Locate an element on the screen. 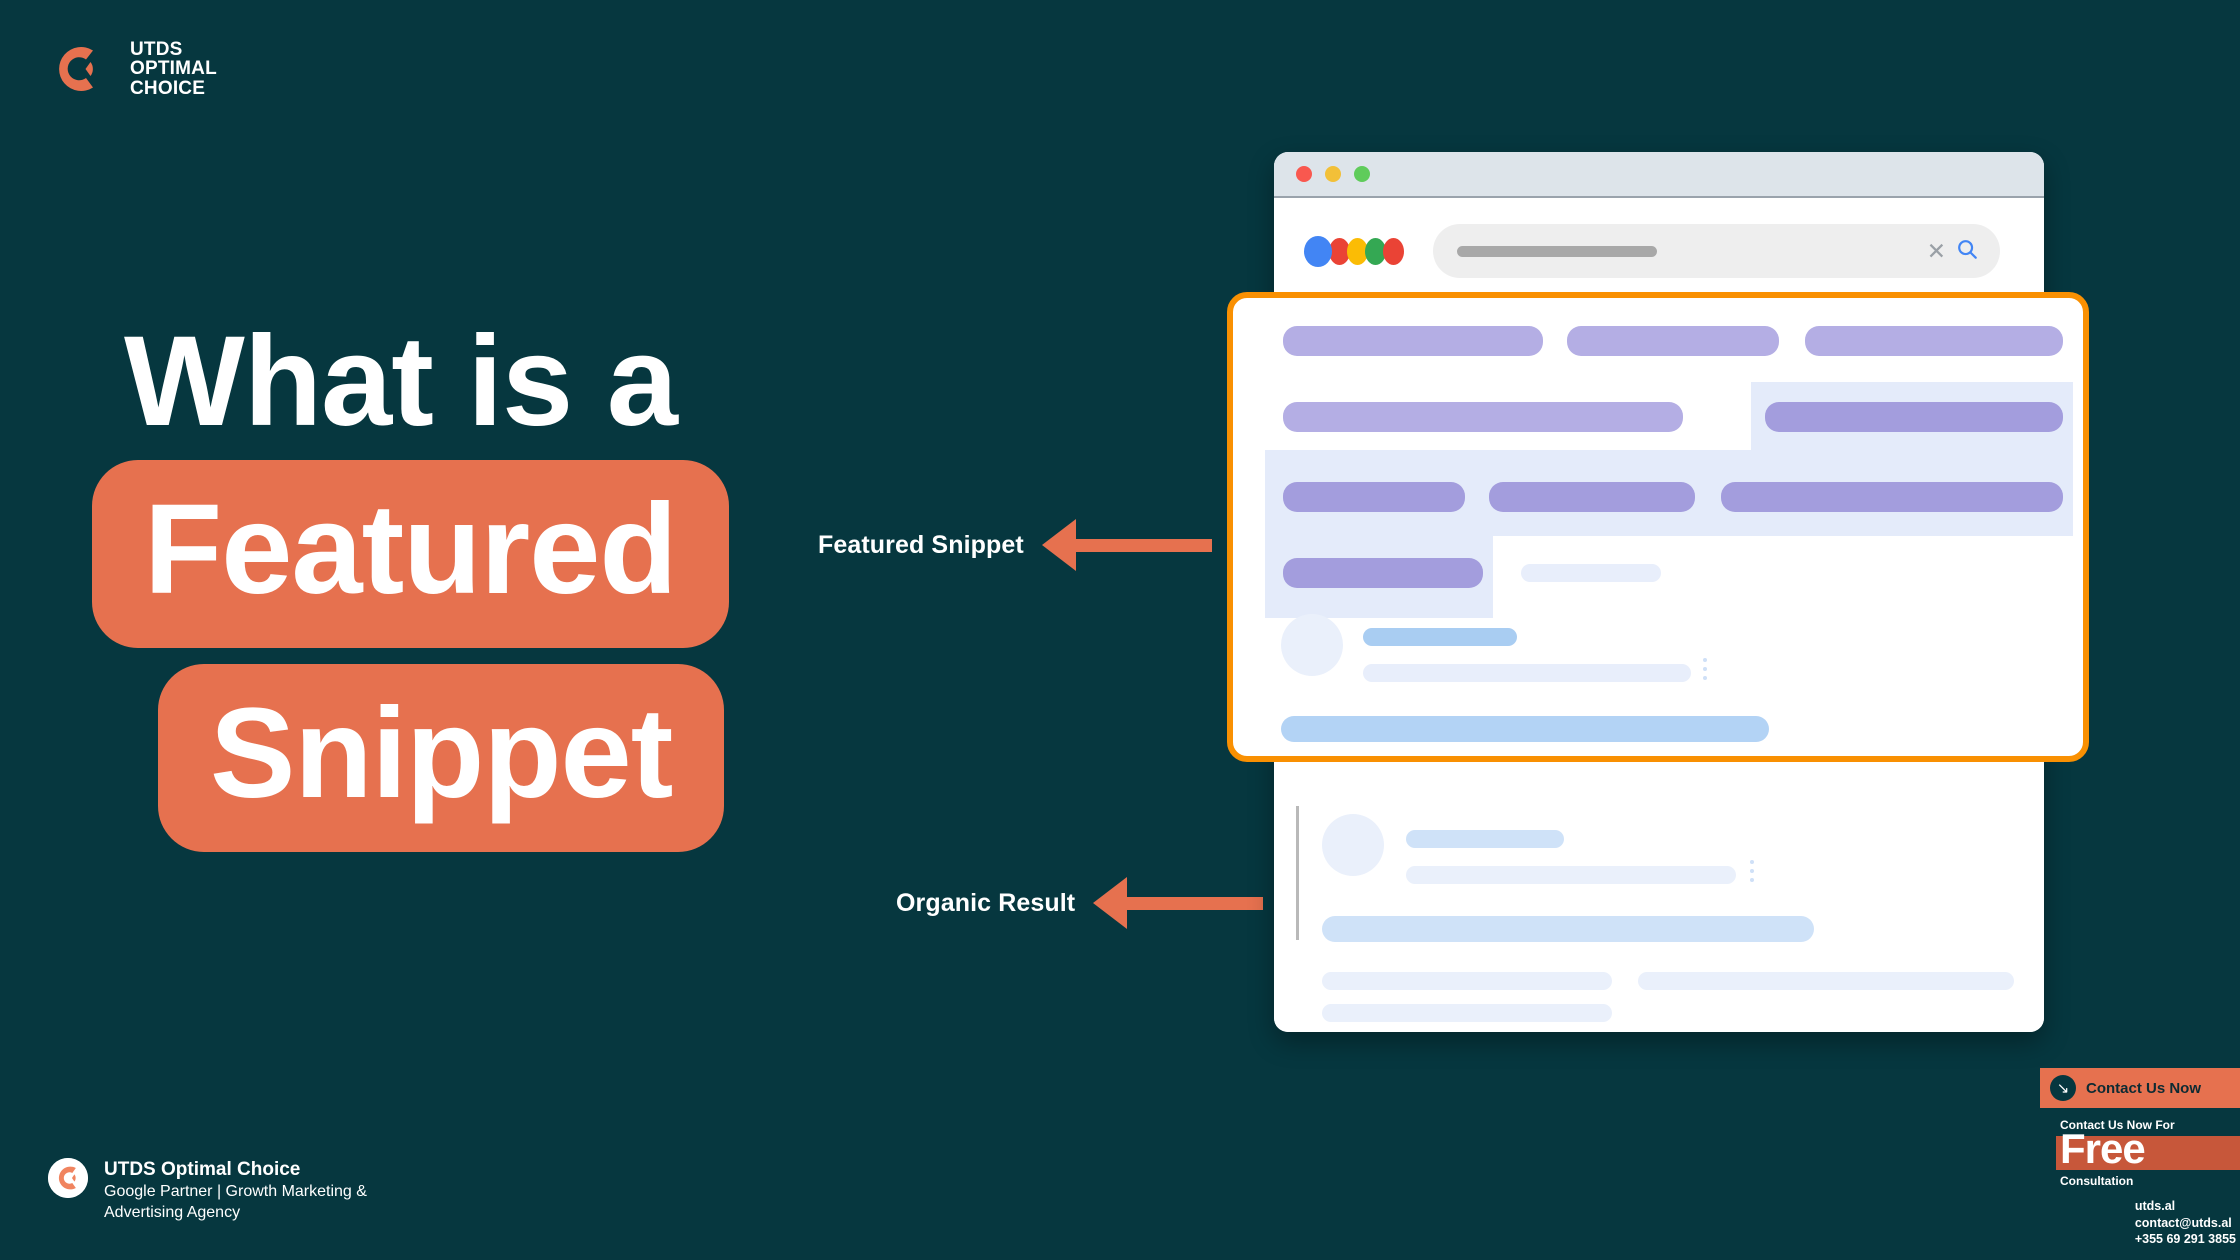  search-input: ✕ is located at coordinates (1716, 251).